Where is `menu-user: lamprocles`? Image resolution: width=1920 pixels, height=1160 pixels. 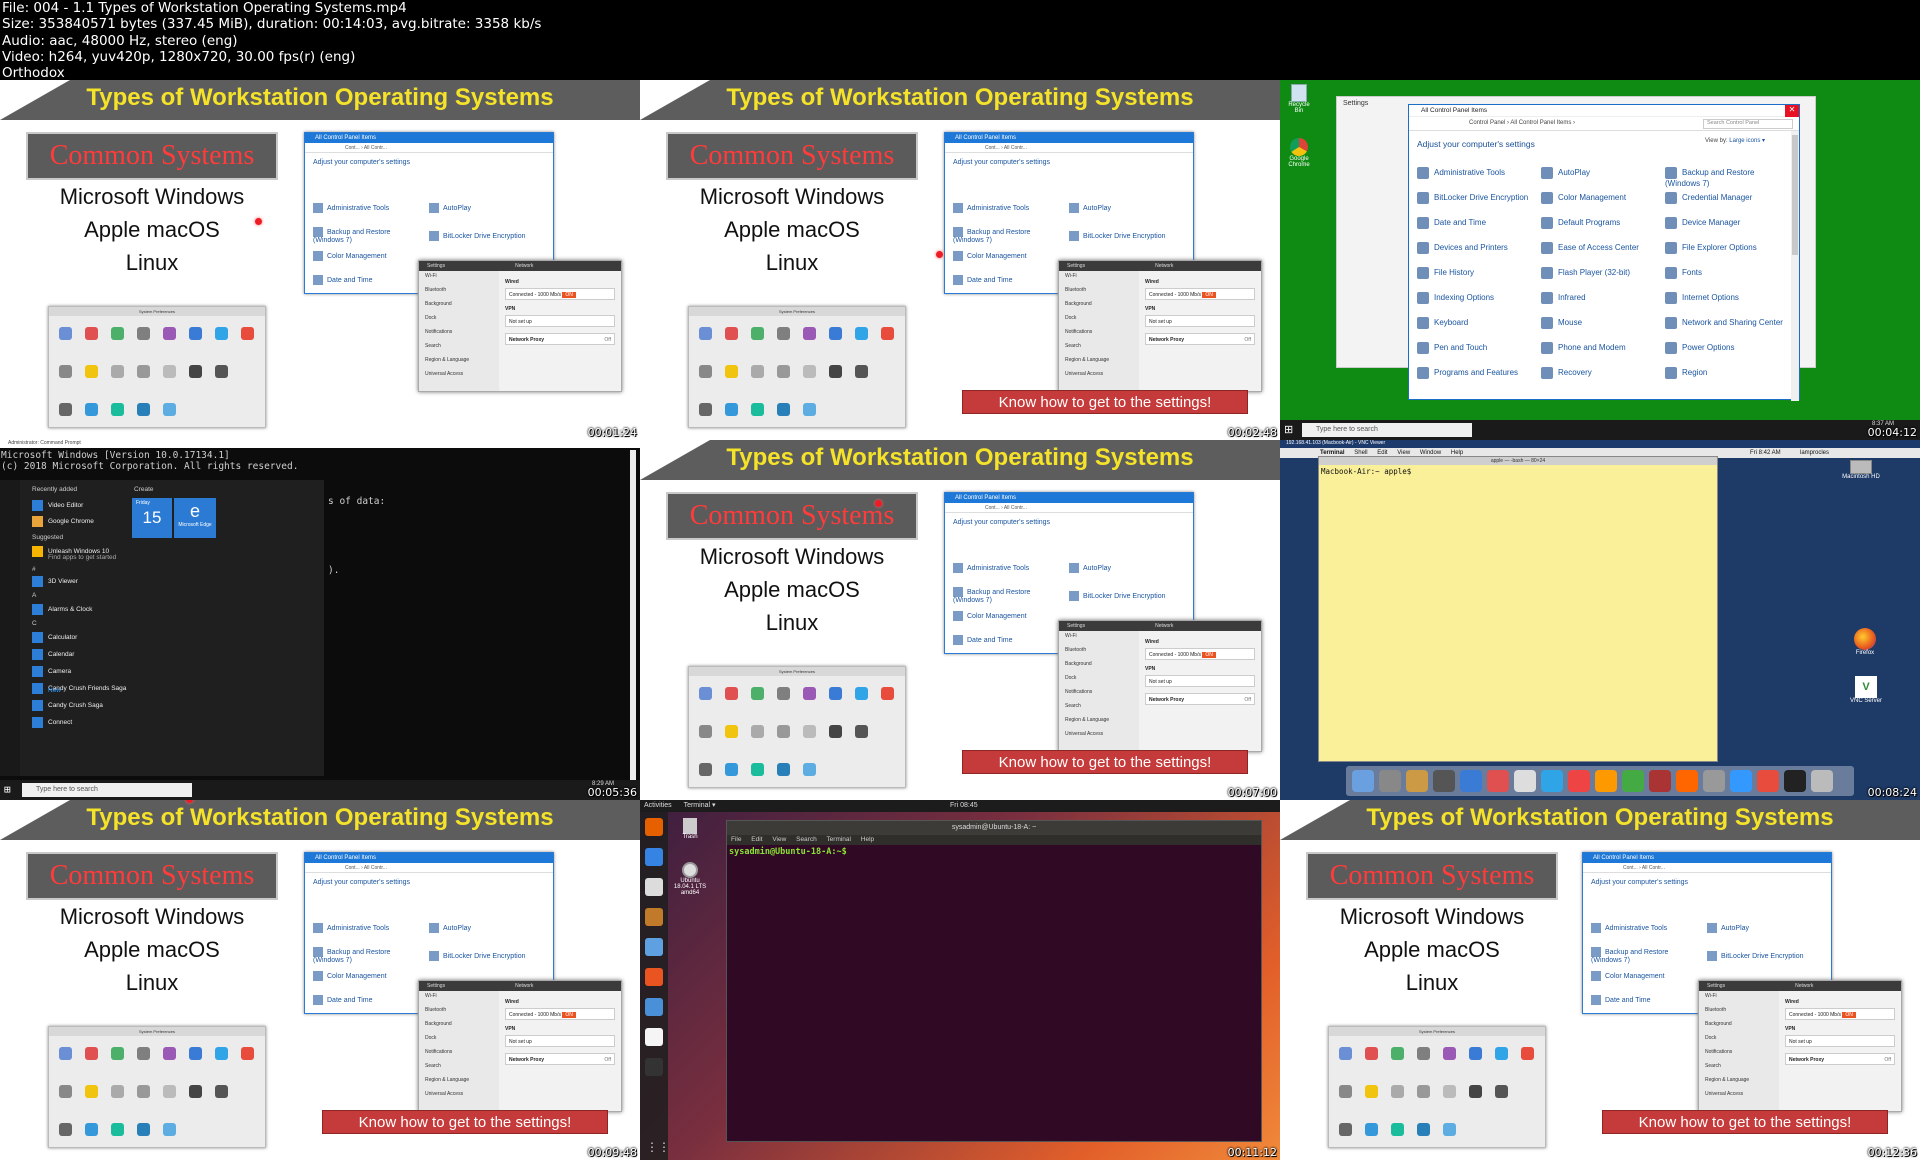 menu-user: lamprocles is located at coordinates (1814, 453).